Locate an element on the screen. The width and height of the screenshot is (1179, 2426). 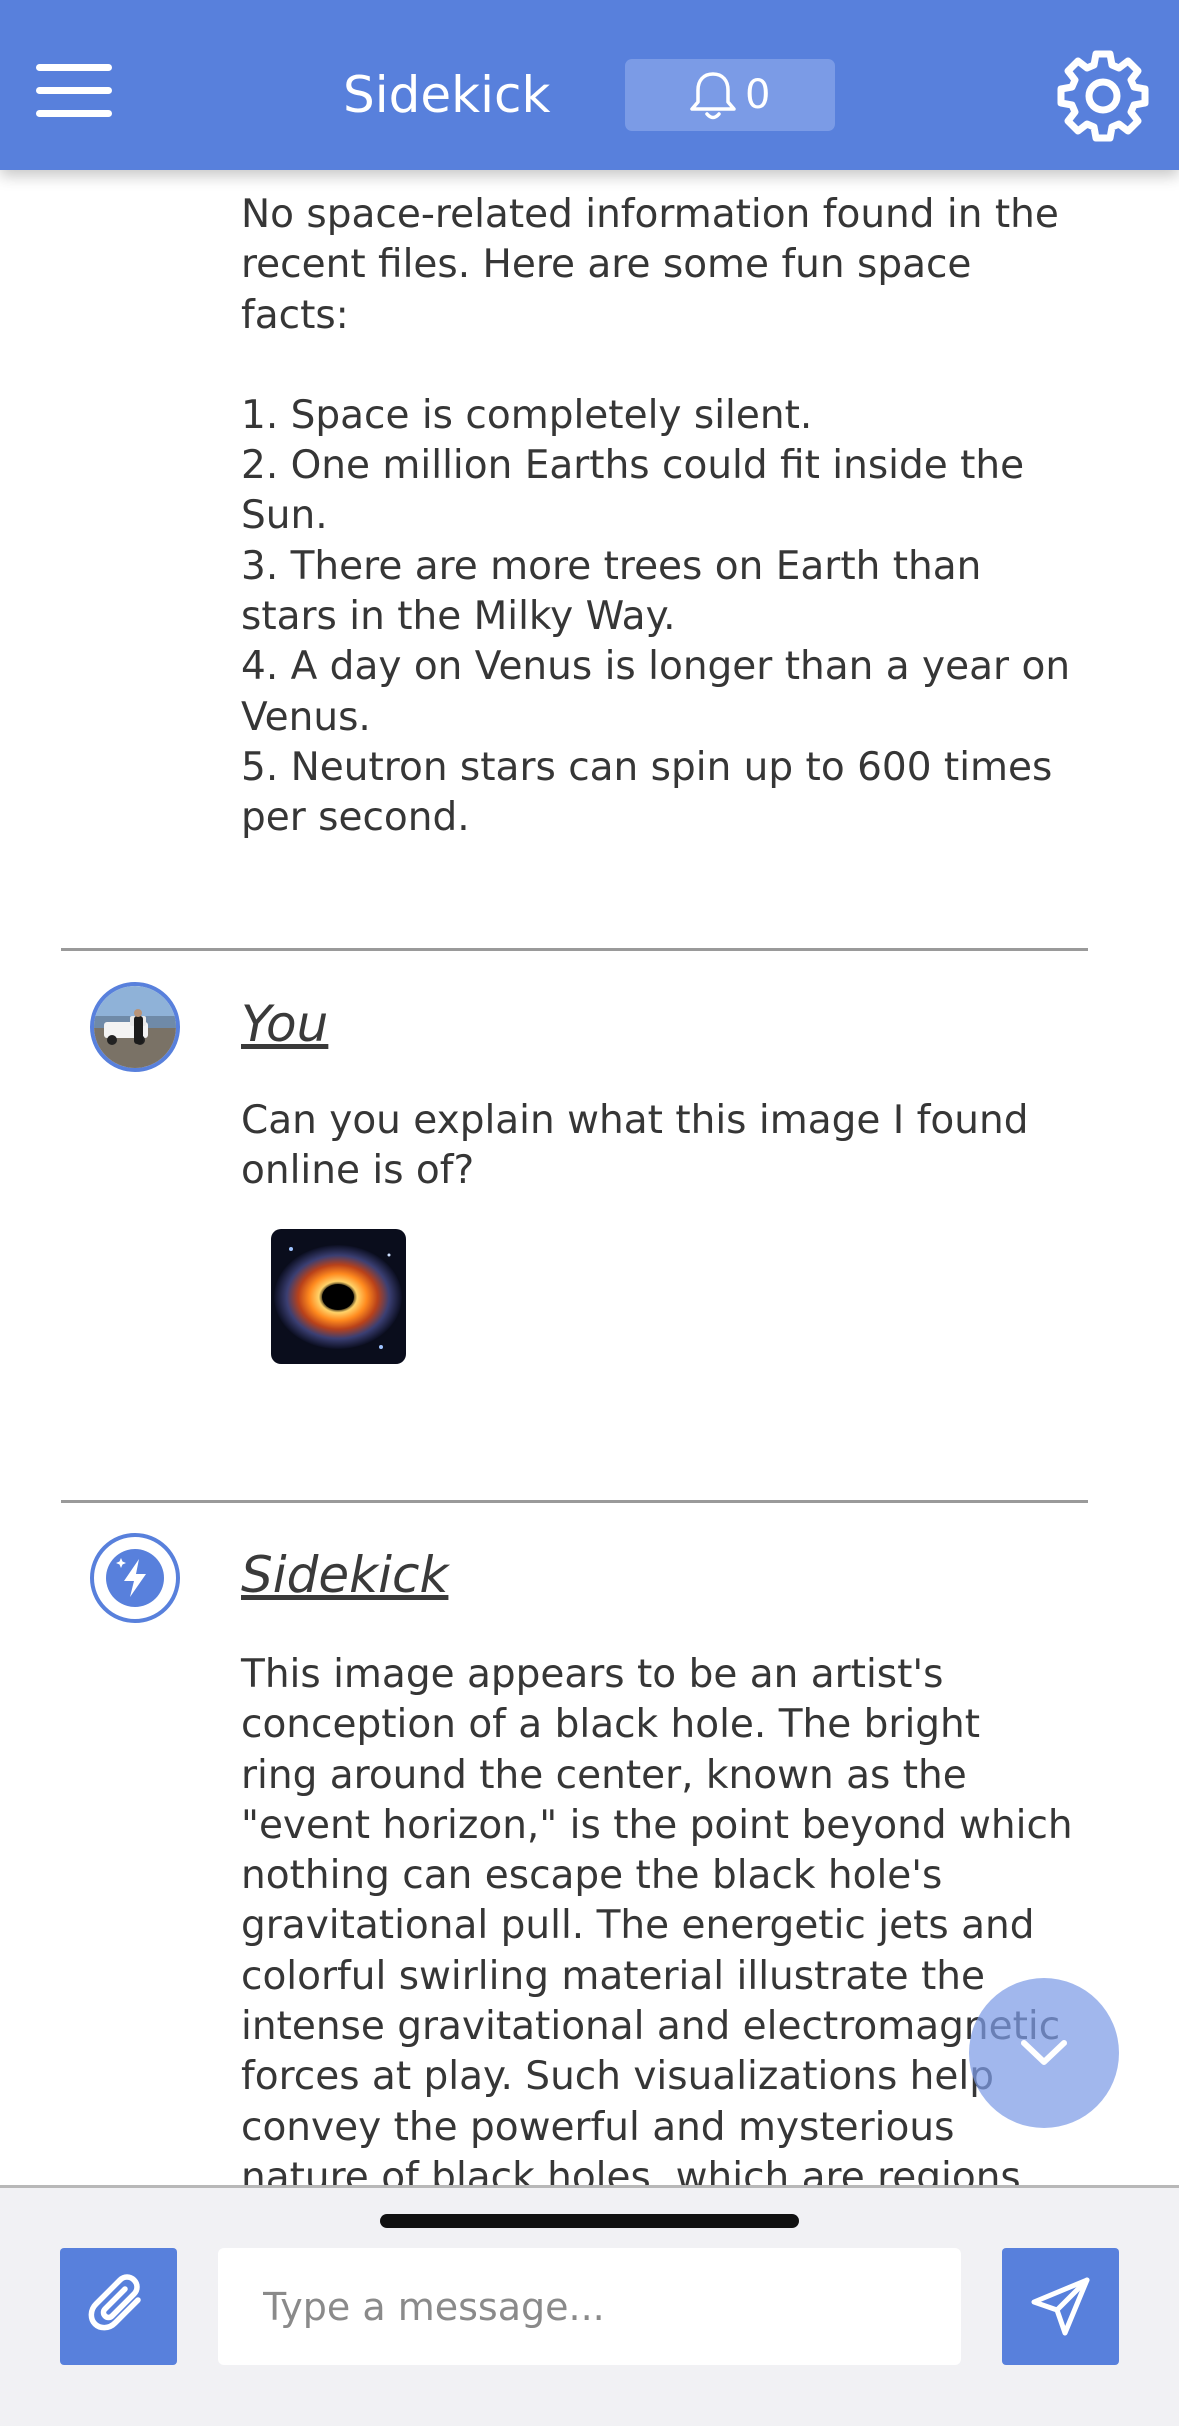
paperclip-icon is located at coordinates (114, 2302).